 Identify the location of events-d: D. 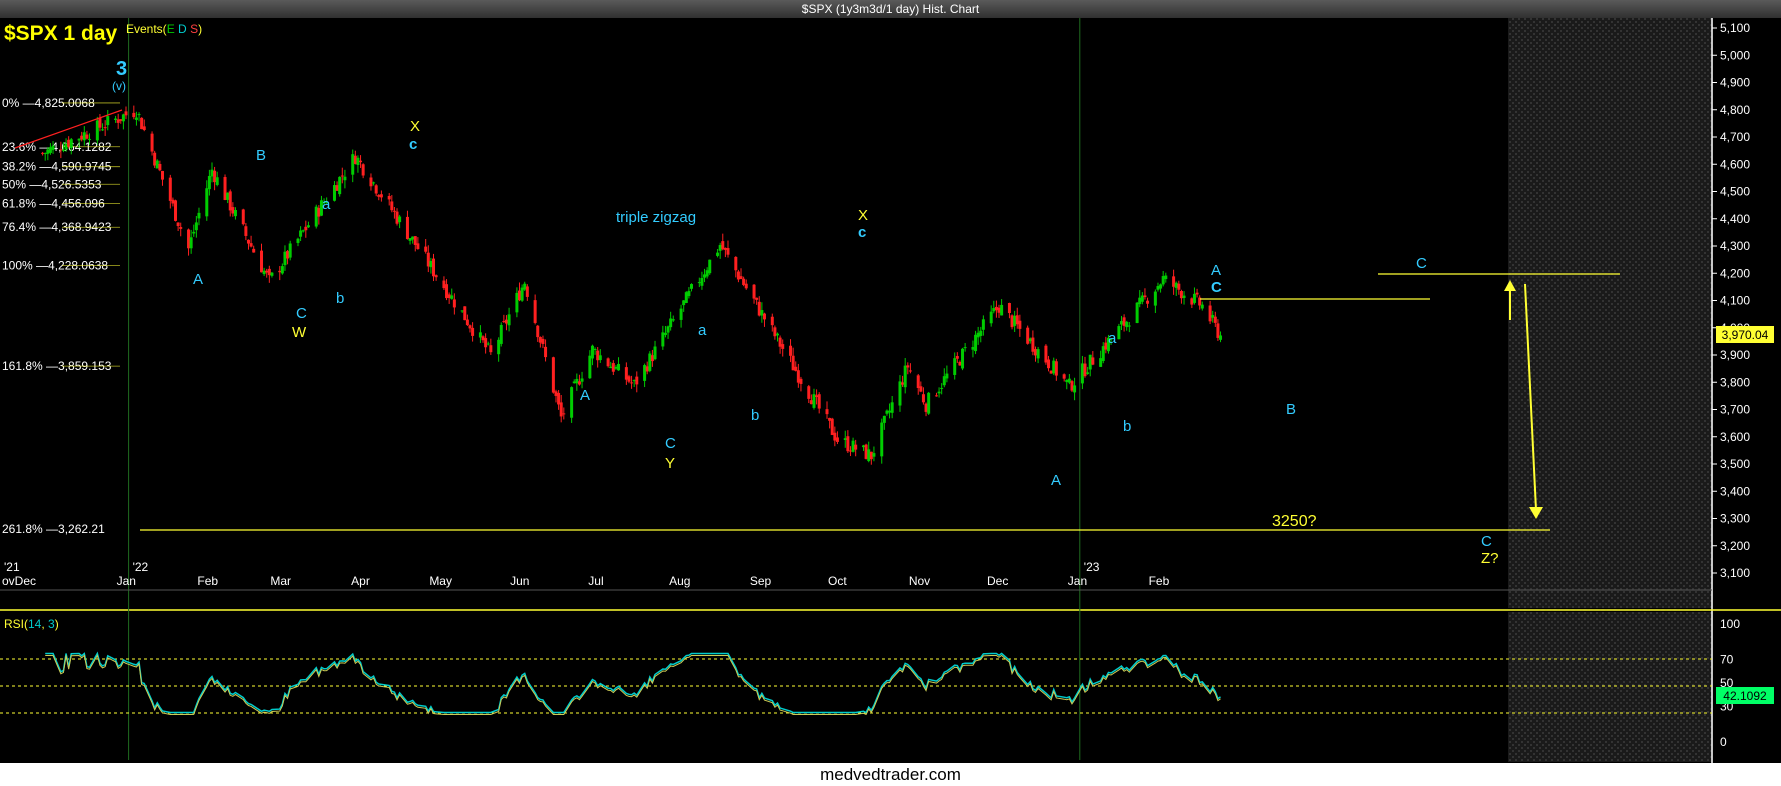
(182, 29).